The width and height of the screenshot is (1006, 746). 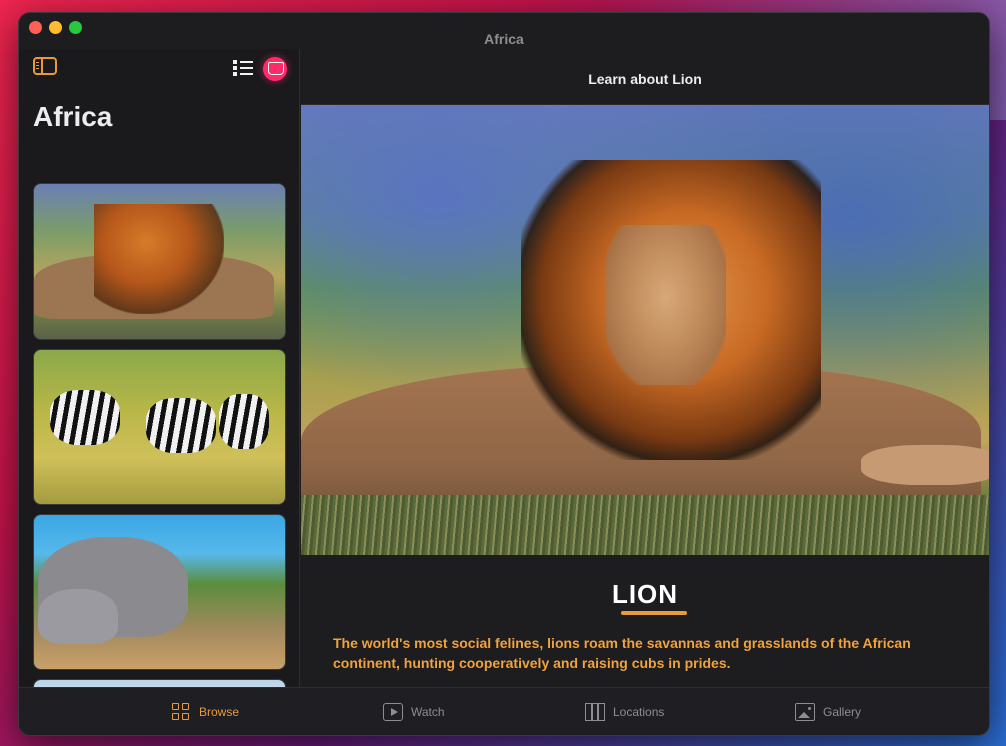 What do you see at coordinates (805, 712) in the screenshot?
I see `photo-icon` at bounding box center [805, 712].